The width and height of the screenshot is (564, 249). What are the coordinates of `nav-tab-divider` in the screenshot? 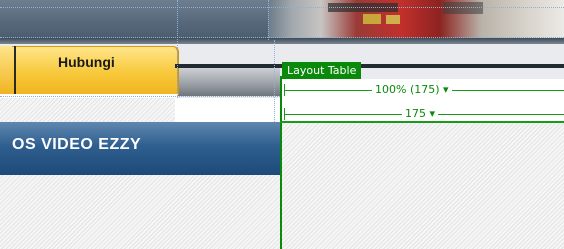 It's located at (15, 70).